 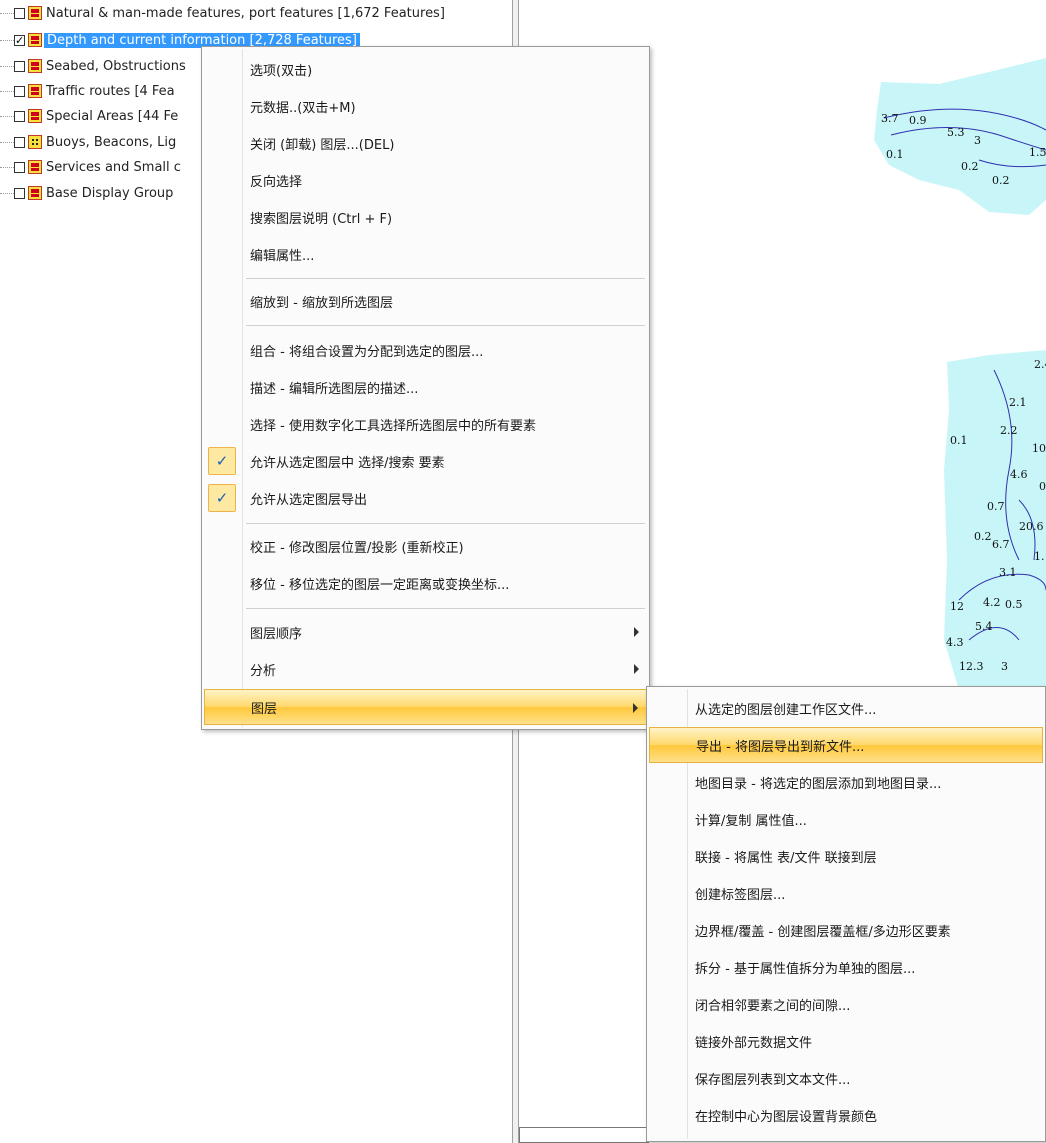 What do you see at coordinates (955, 642) in the screenshot?
I see `sounding: 4.3` at bounding box center [955, 642].